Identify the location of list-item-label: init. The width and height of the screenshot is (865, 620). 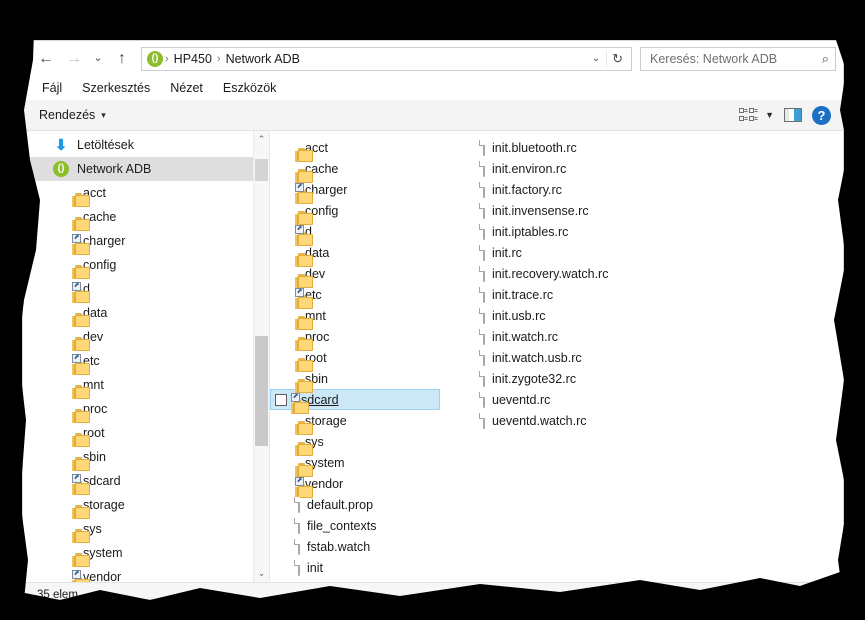
(315, 567).